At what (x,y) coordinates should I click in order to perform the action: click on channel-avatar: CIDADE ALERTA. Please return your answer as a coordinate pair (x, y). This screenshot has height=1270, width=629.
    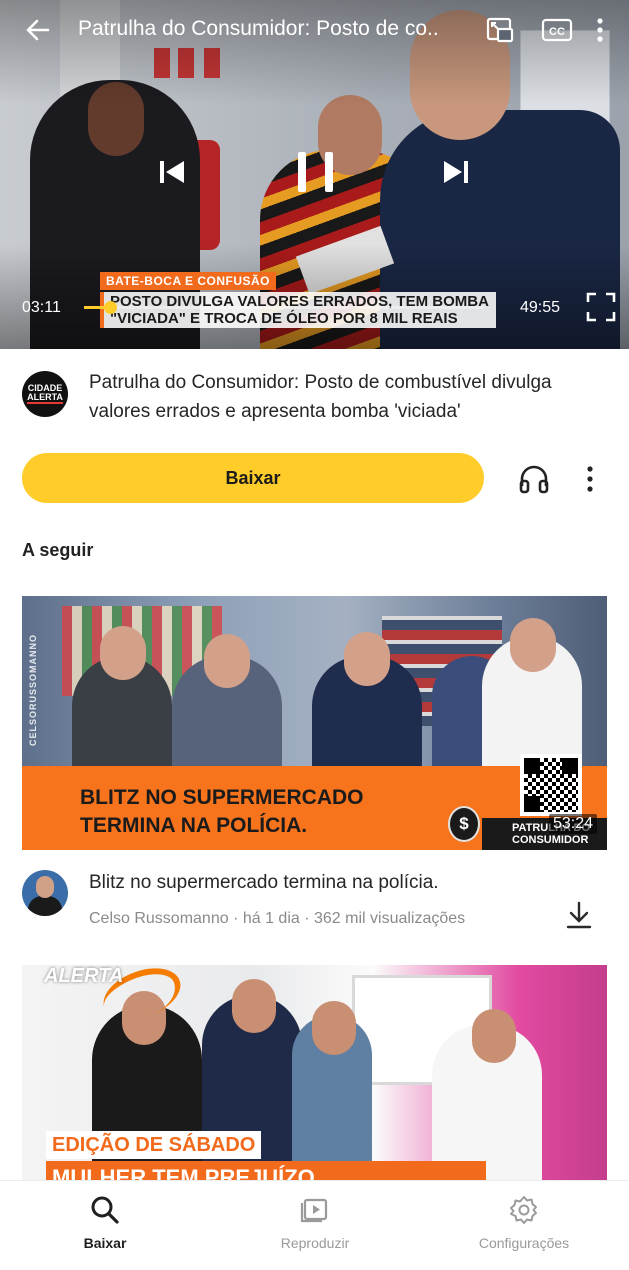
    Looking at the image, I should click on (45, 394).